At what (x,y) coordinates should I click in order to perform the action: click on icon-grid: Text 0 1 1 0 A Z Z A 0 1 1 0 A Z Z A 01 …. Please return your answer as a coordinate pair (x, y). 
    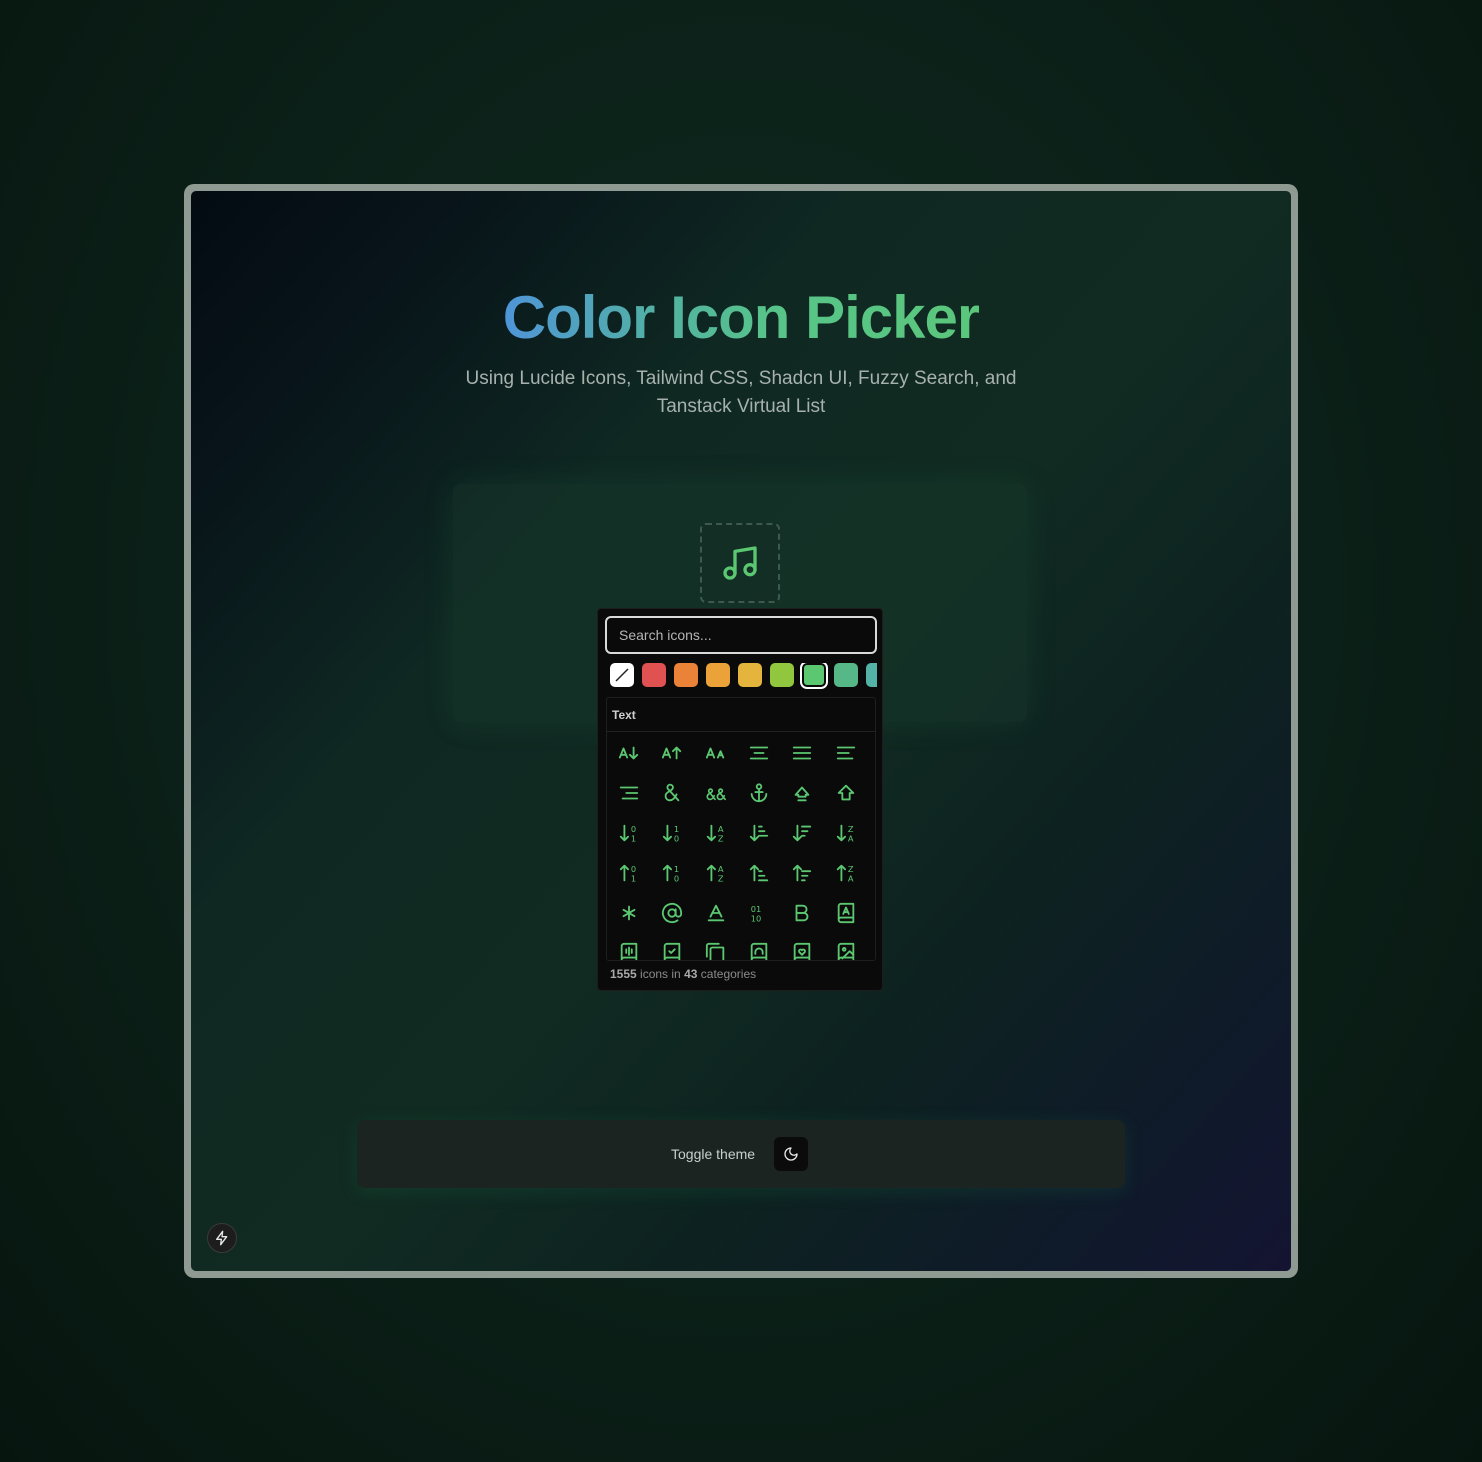
    Looking at the image, I should click on (741, 829).